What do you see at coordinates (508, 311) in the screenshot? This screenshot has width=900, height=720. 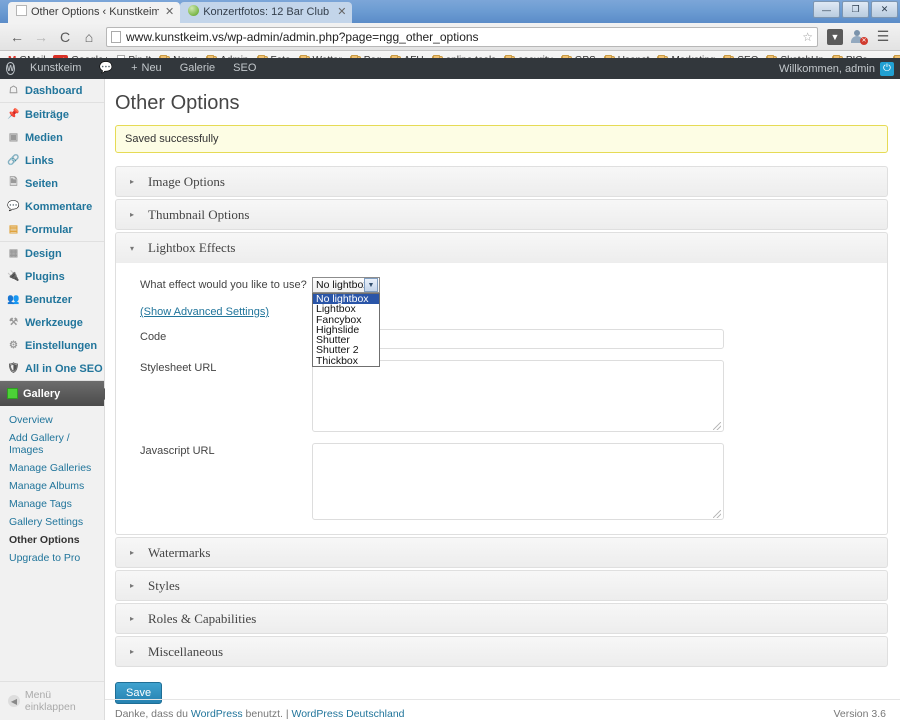 I see `field-advanced-link: (Show Advanced Settings)` at bounding box center [508, 311].